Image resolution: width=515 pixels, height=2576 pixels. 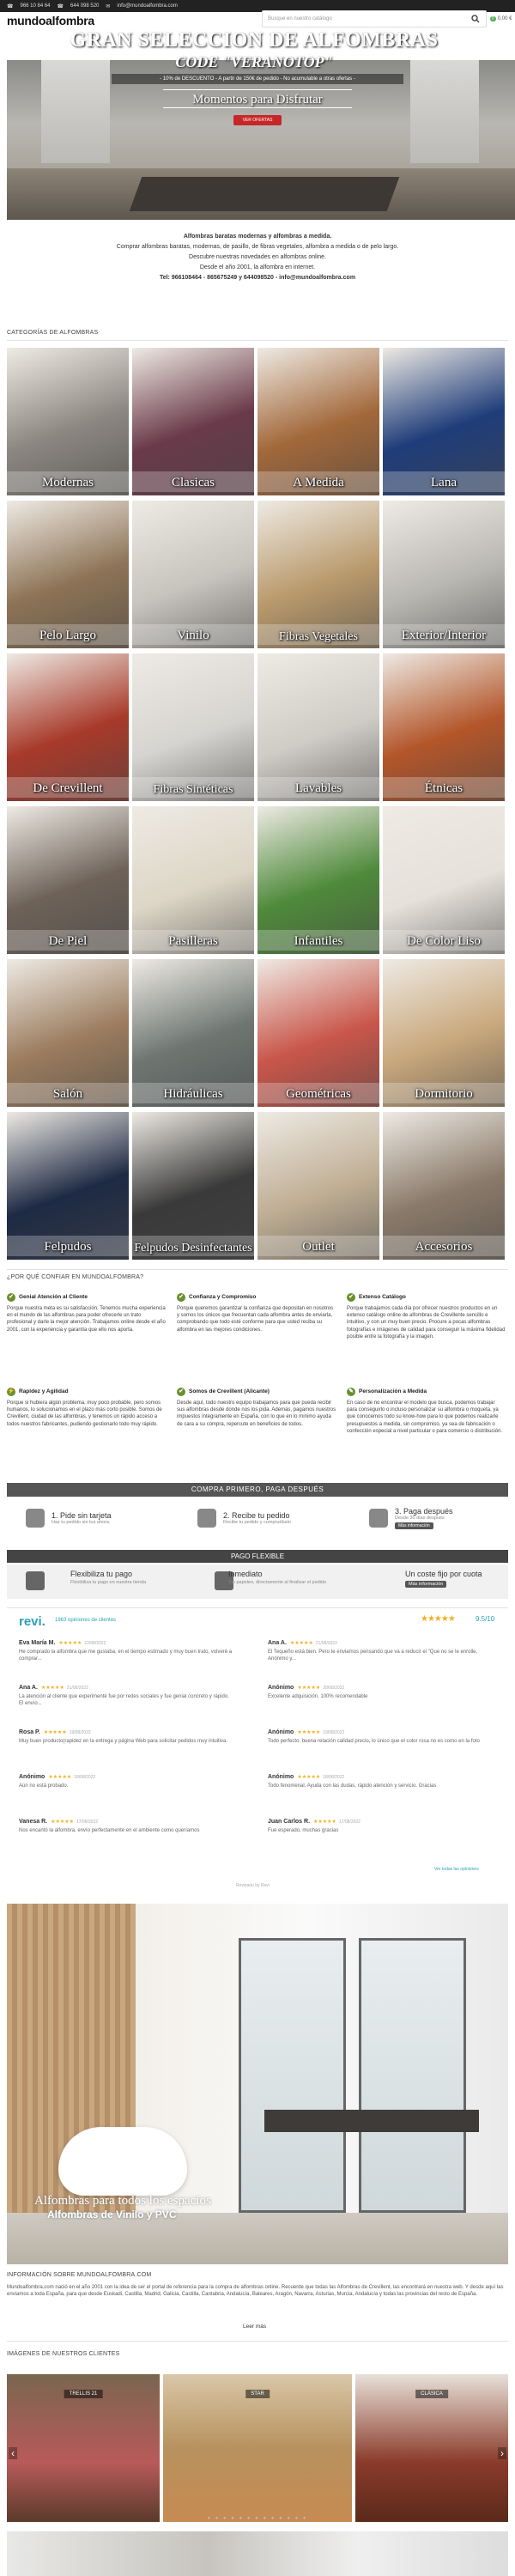 What do you see at coordinates (68, 727) in the screenshot?
I see `category-tile: De Crevillent` at bounding box center [68, 727].